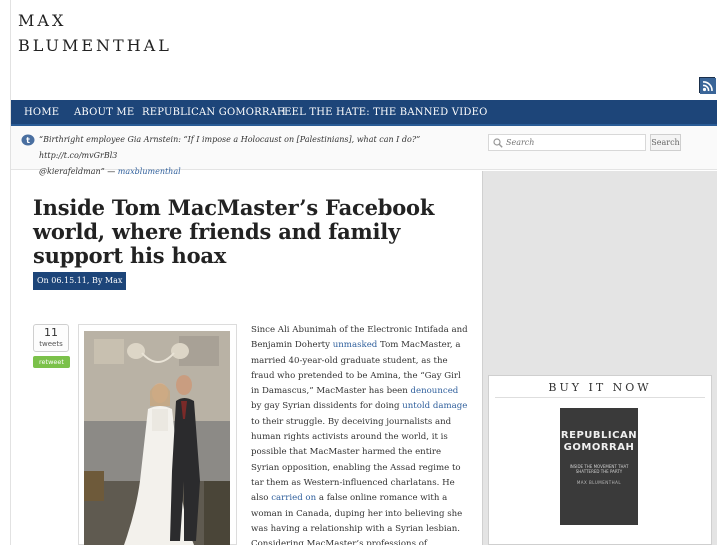 The image size is (727, 545). What do you see at coordinates (665, 142) in the screenshot?
I see `search-button: Search` at bounding box center [665, 142].